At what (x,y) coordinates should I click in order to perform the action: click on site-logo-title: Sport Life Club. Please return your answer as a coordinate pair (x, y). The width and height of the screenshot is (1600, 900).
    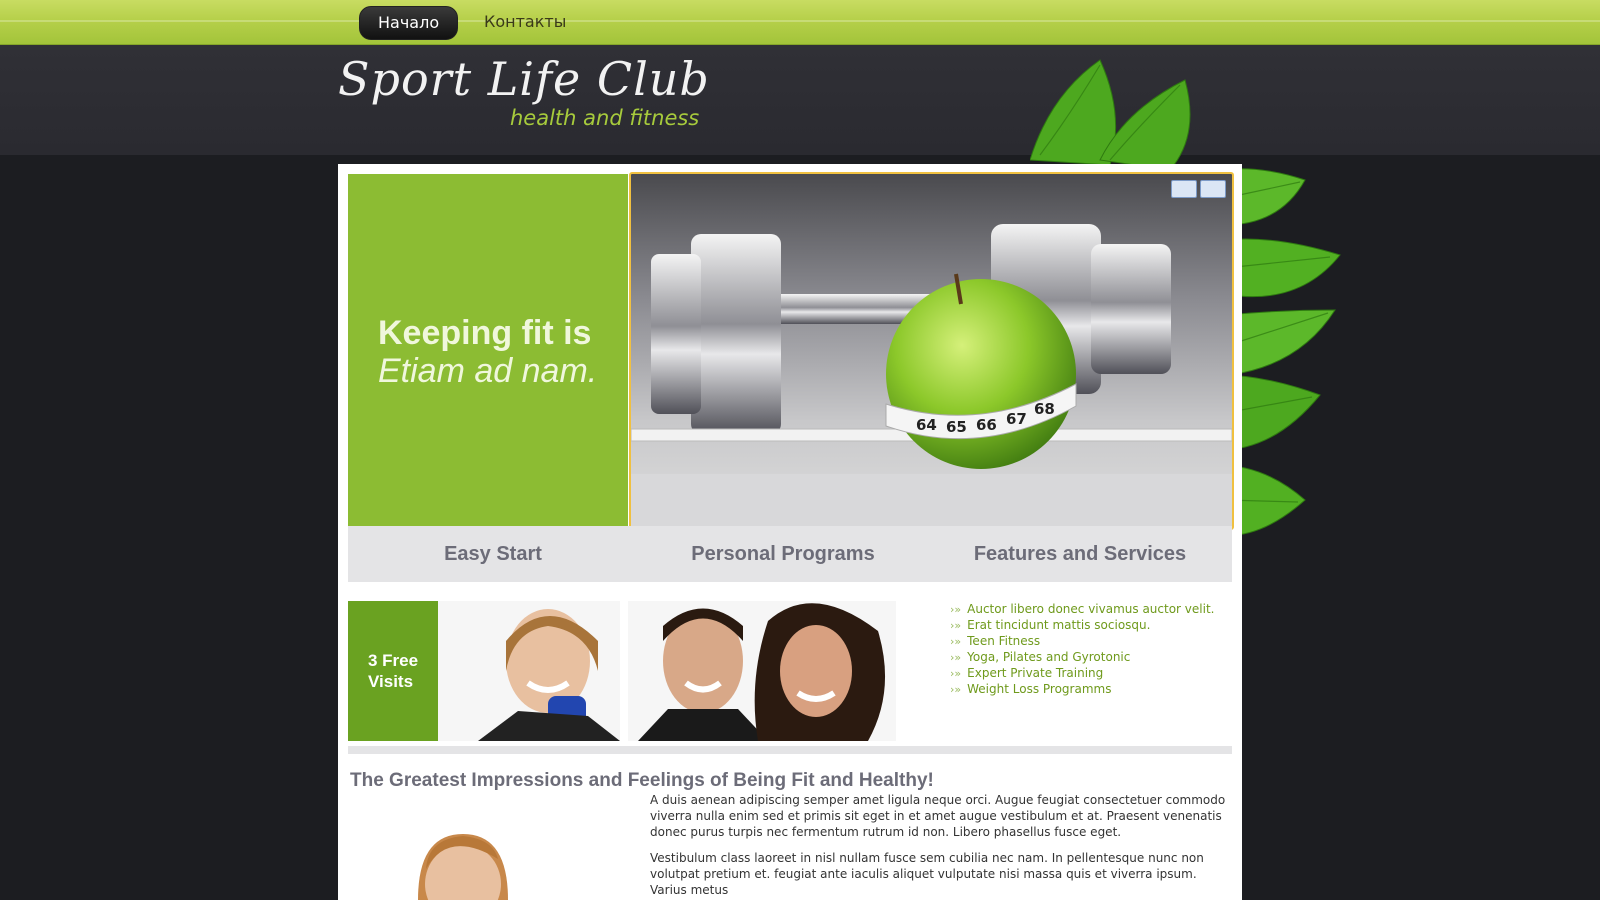
    Looking at the image, I should click on (524, 79).